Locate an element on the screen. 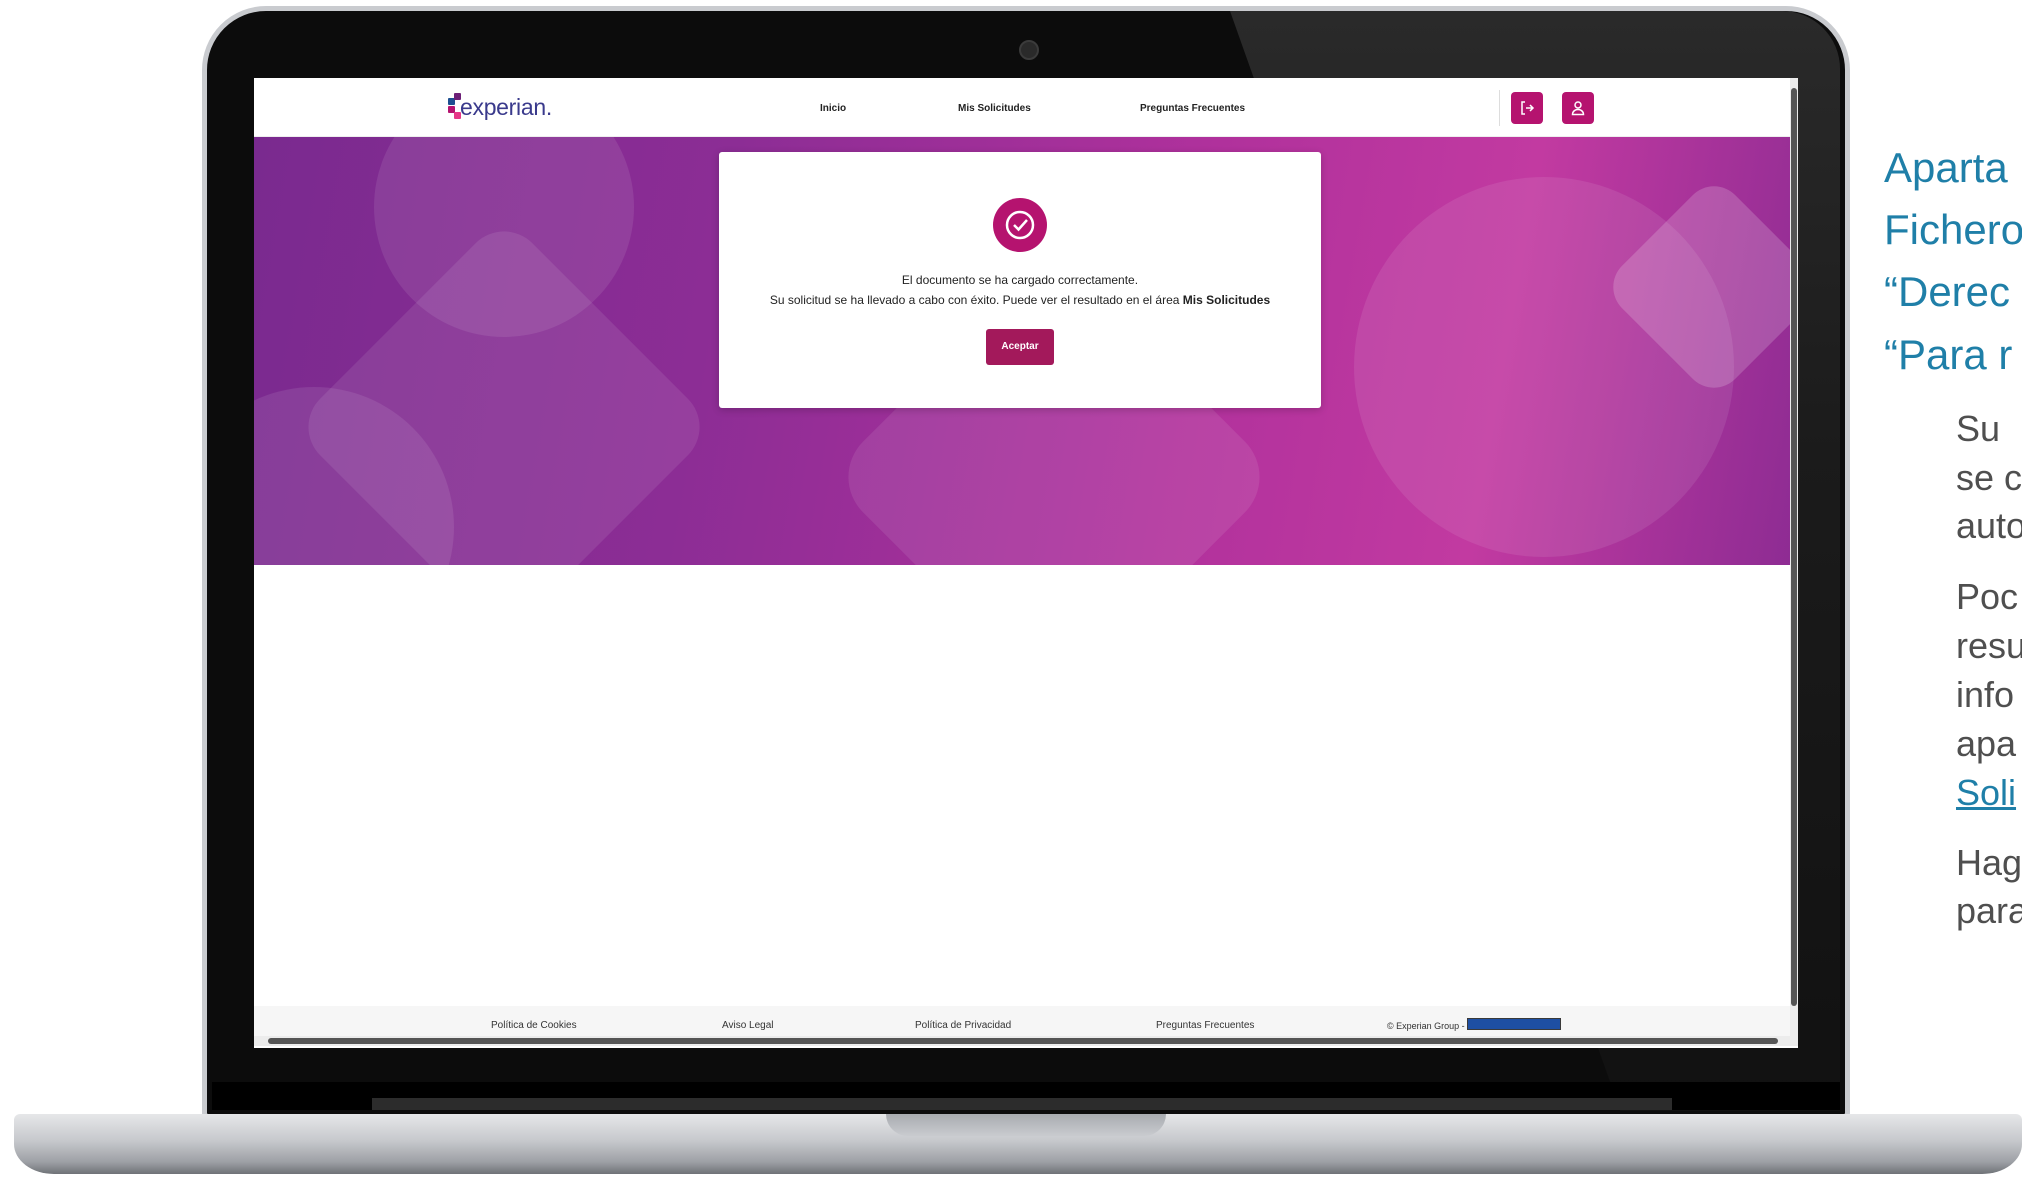  success-badge is located at coordinates (1020, 225).